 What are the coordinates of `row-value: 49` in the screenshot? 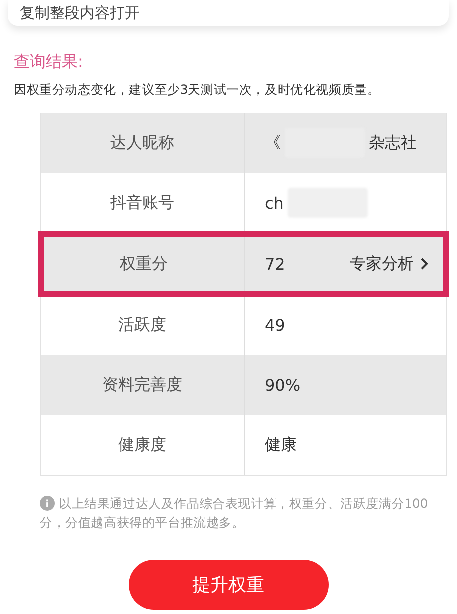 It's located at (275, 325).